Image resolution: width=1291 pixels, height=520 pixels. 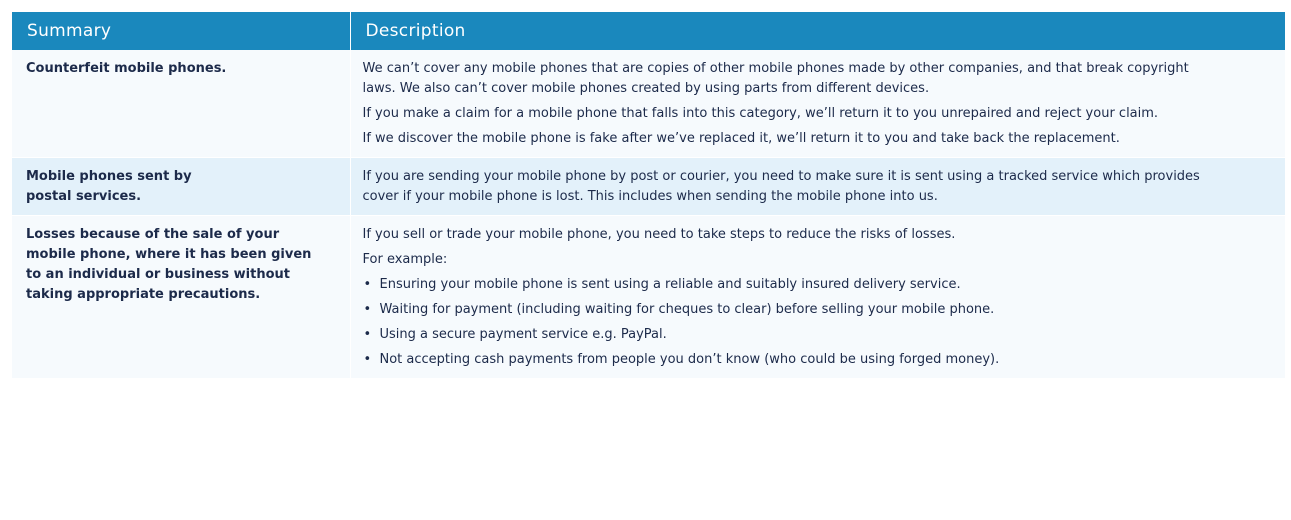 What do you see at coordinates (181, 31) in the screenshot?
I see `summary-column-header: Summary` at bounding box center [181, 31].